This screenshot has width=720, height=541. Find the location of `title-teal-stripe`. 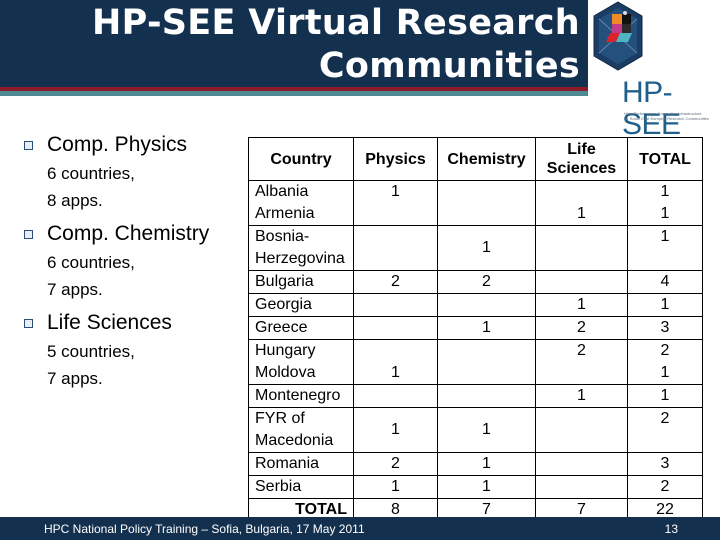

title-teal-stripe is located at coordinates (294, 93).